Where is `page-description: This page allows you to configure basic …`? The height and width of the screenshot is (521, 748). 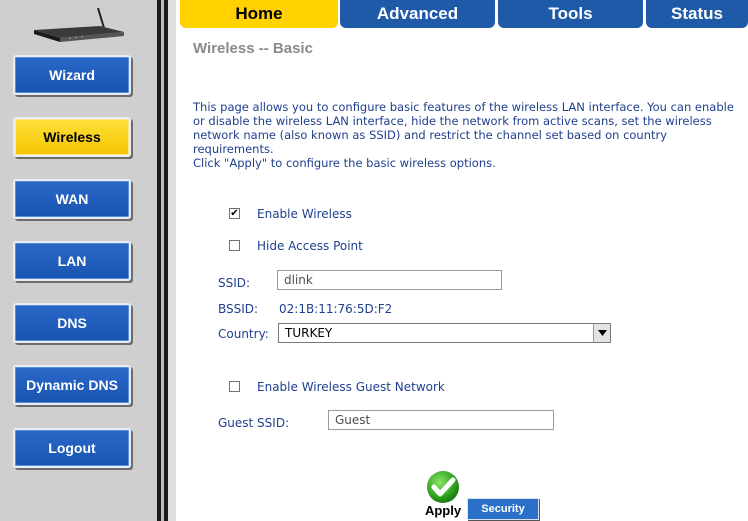
page-description: This page allows you to configure basic … is located at coordinates (463, 135).